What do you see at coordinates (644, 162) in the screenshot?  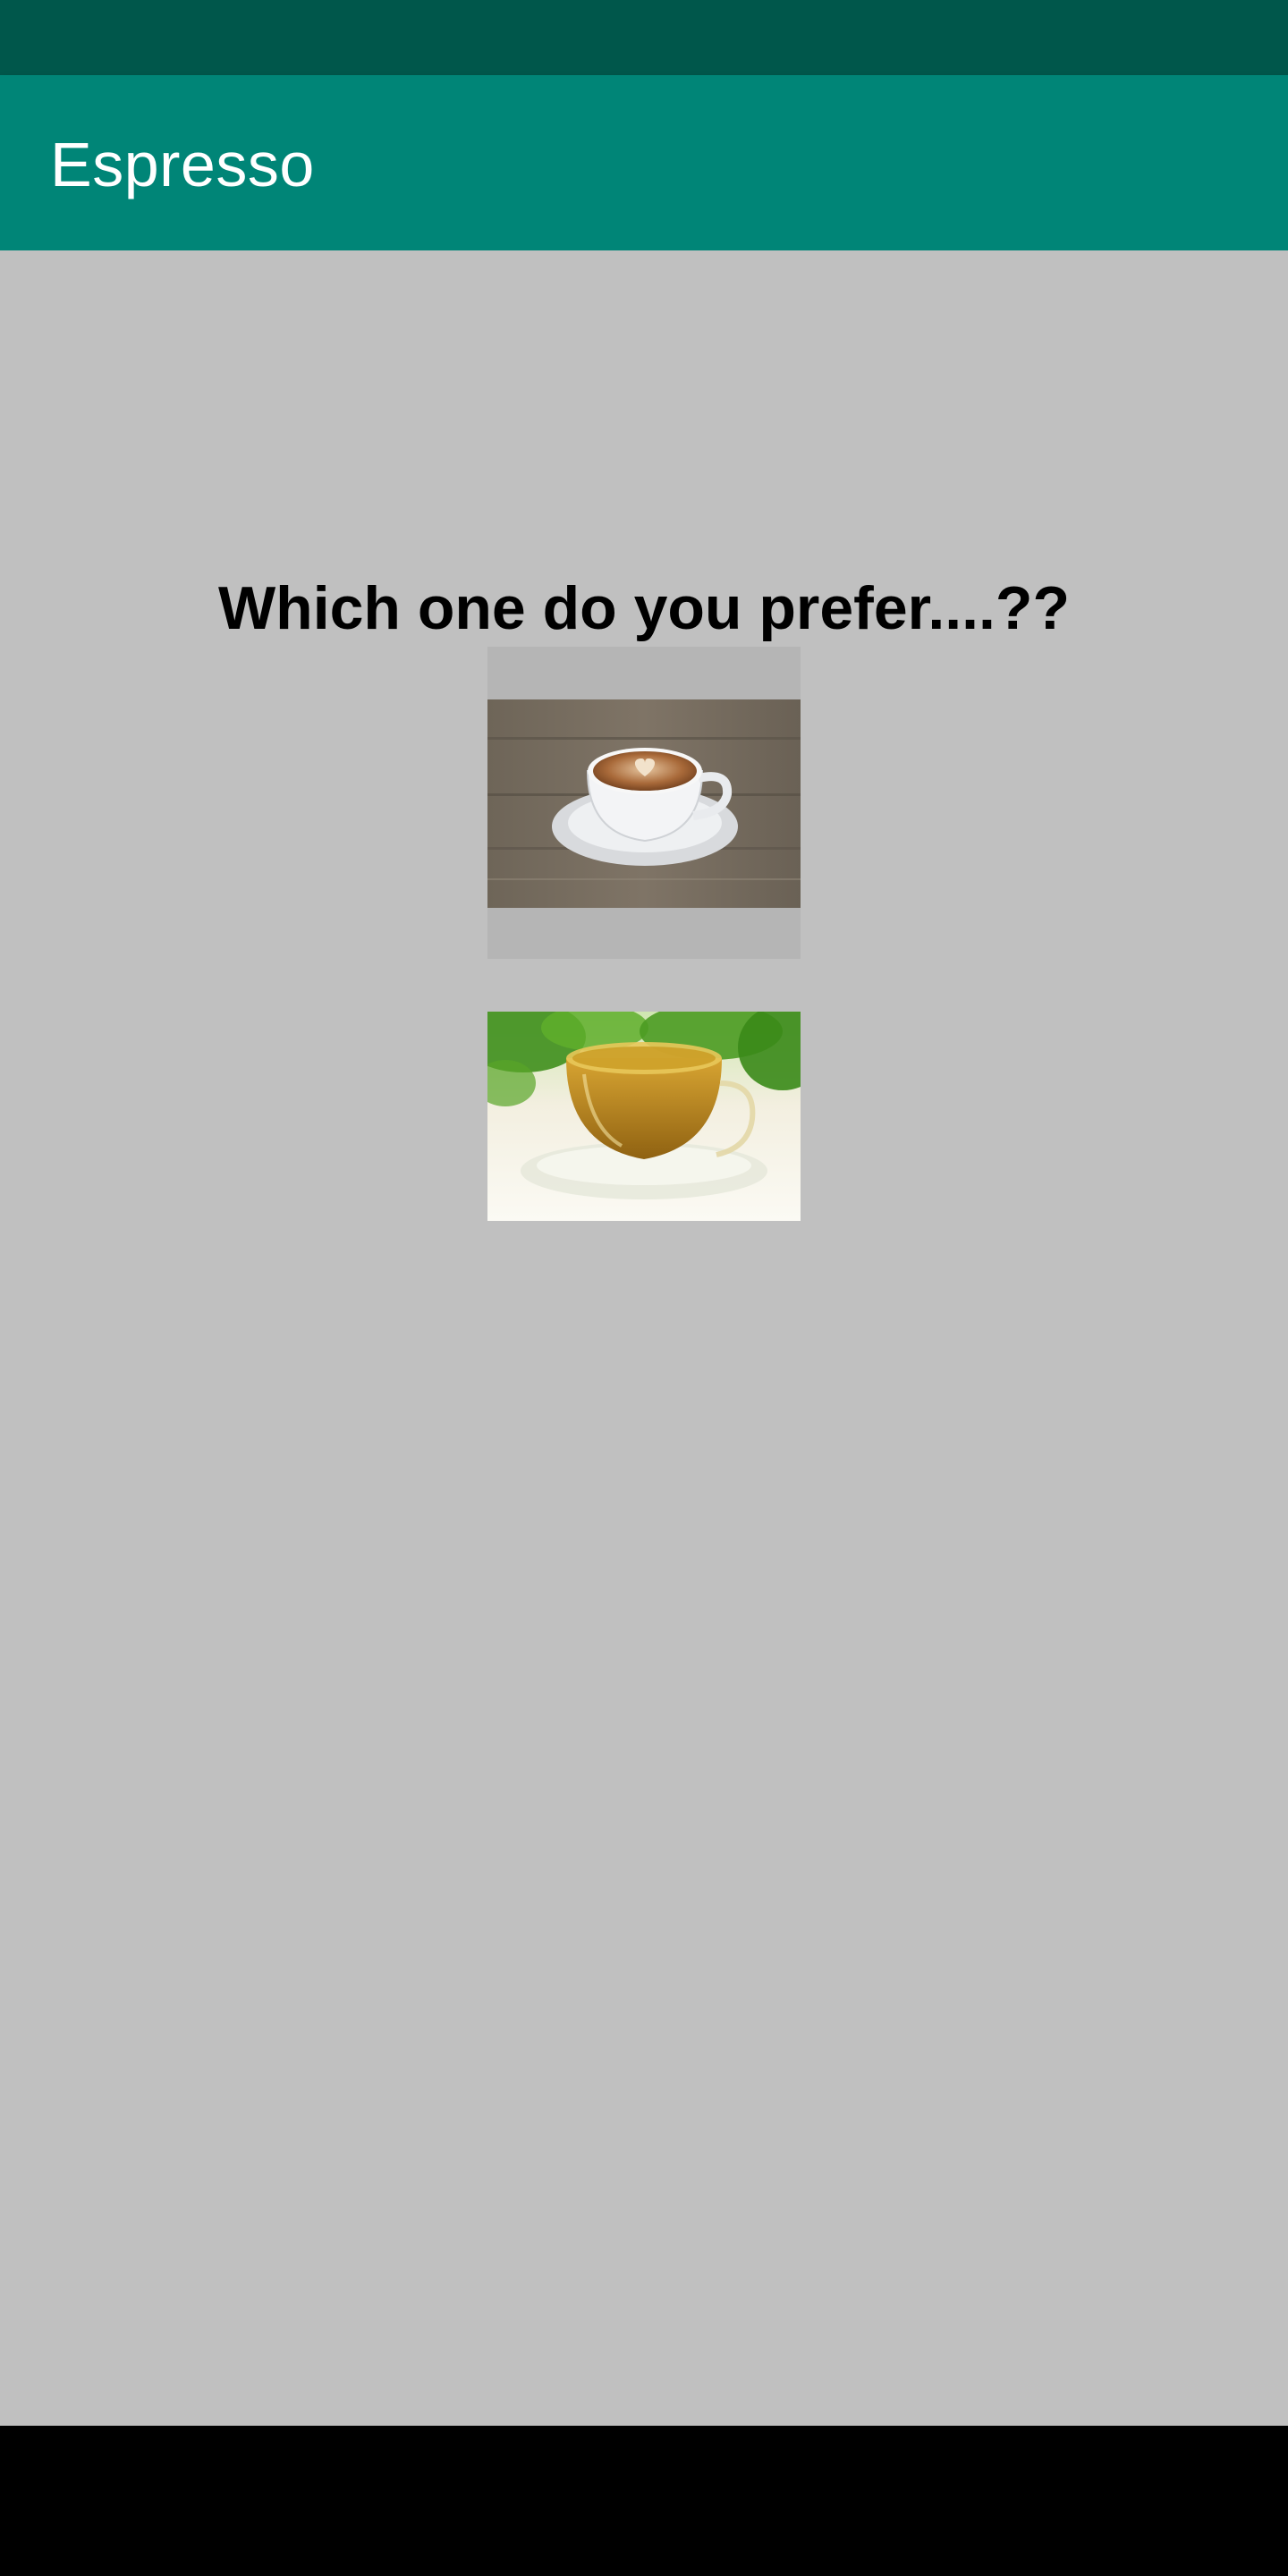 I see `app-bar: Espresso` at bounding box center [644, 162].